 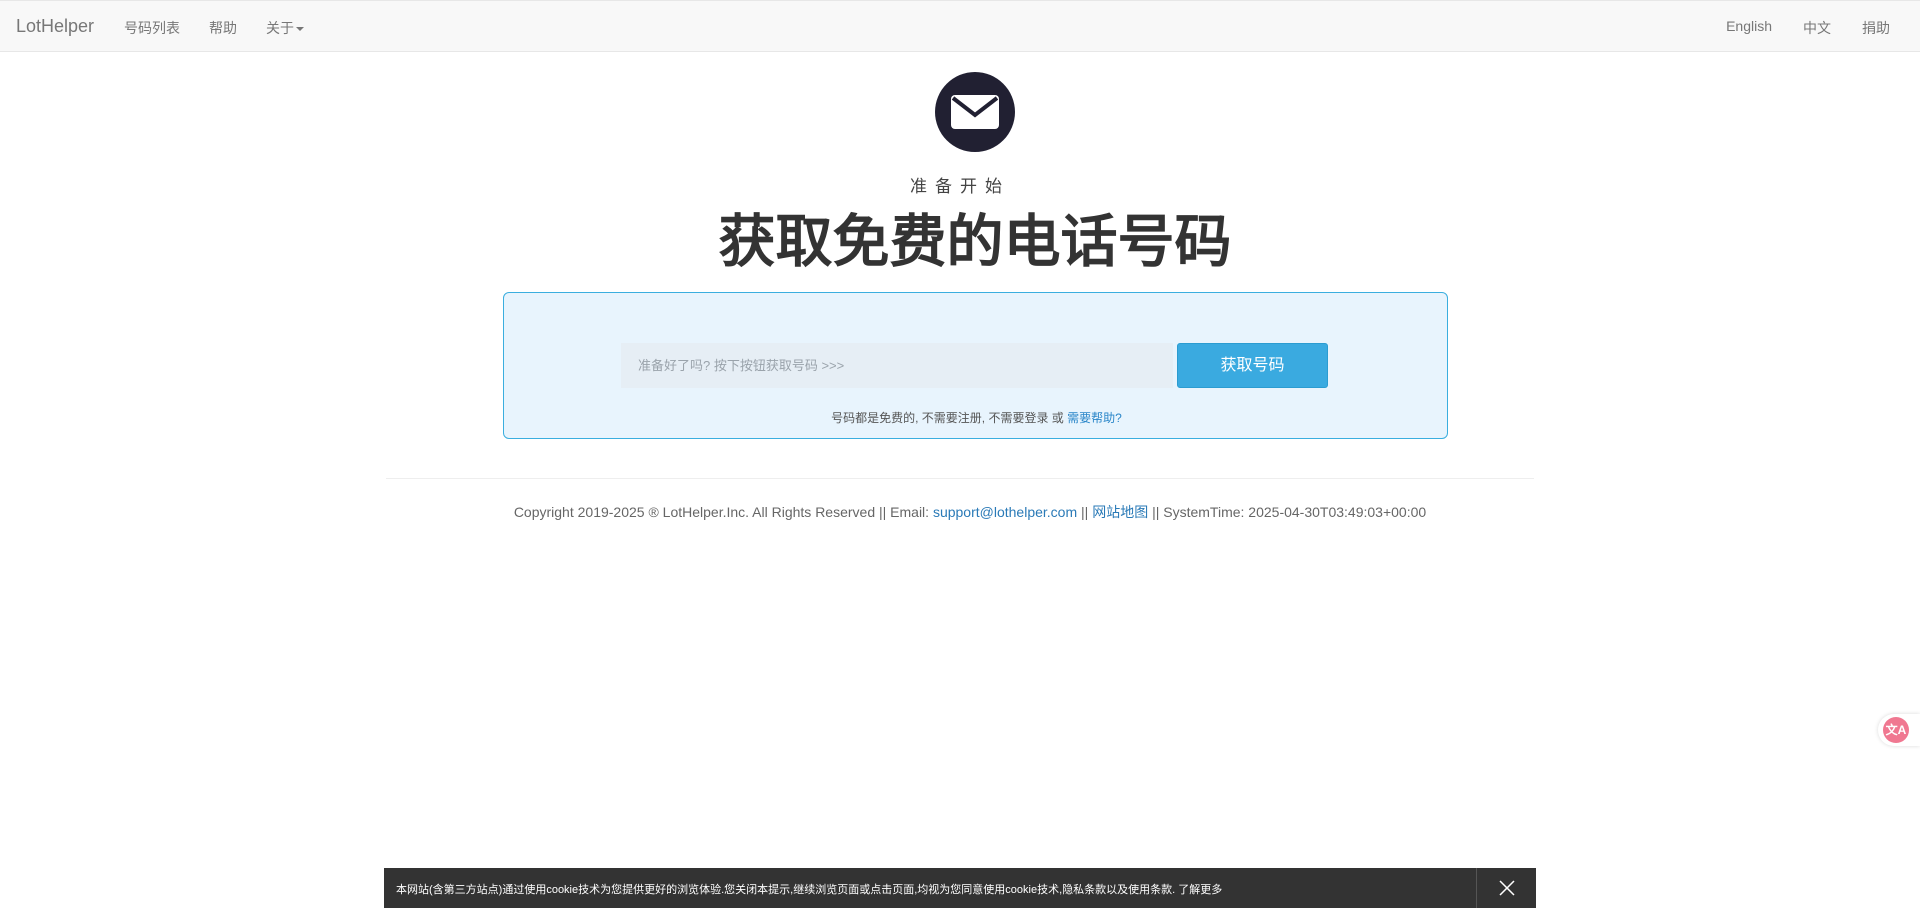 I want to click on need-help-link: 需要帮助?, so click(x=1094, y=418).